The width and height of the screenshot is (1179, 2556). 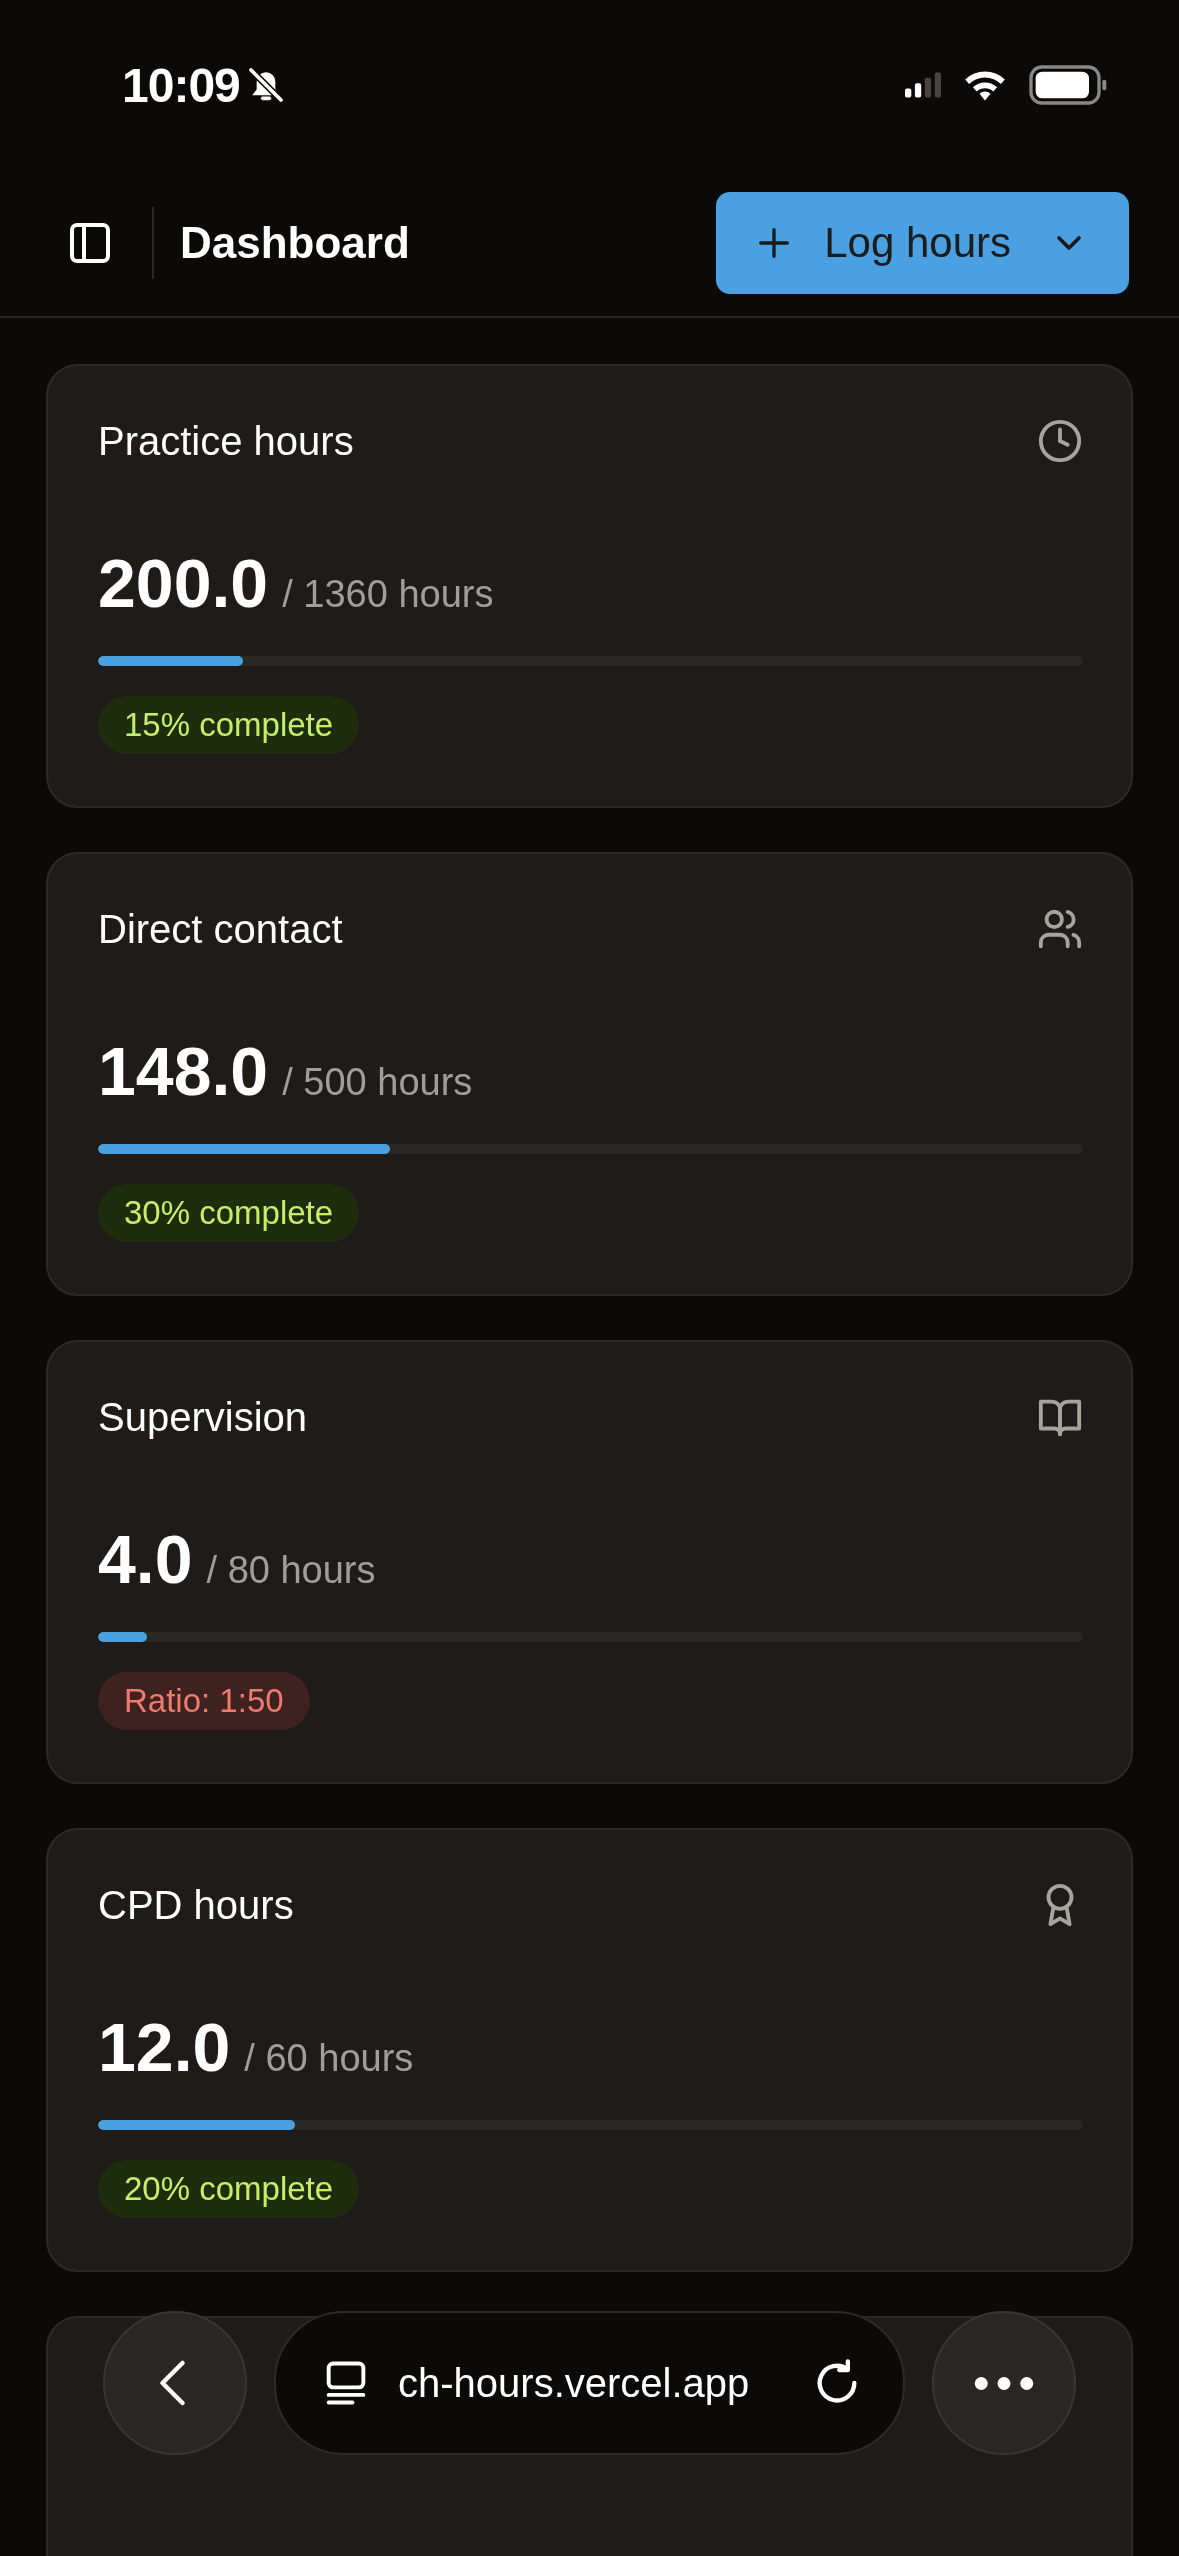 I want to click on url-text: ch-hours.vercel.app, so click(x=574, y=2383).